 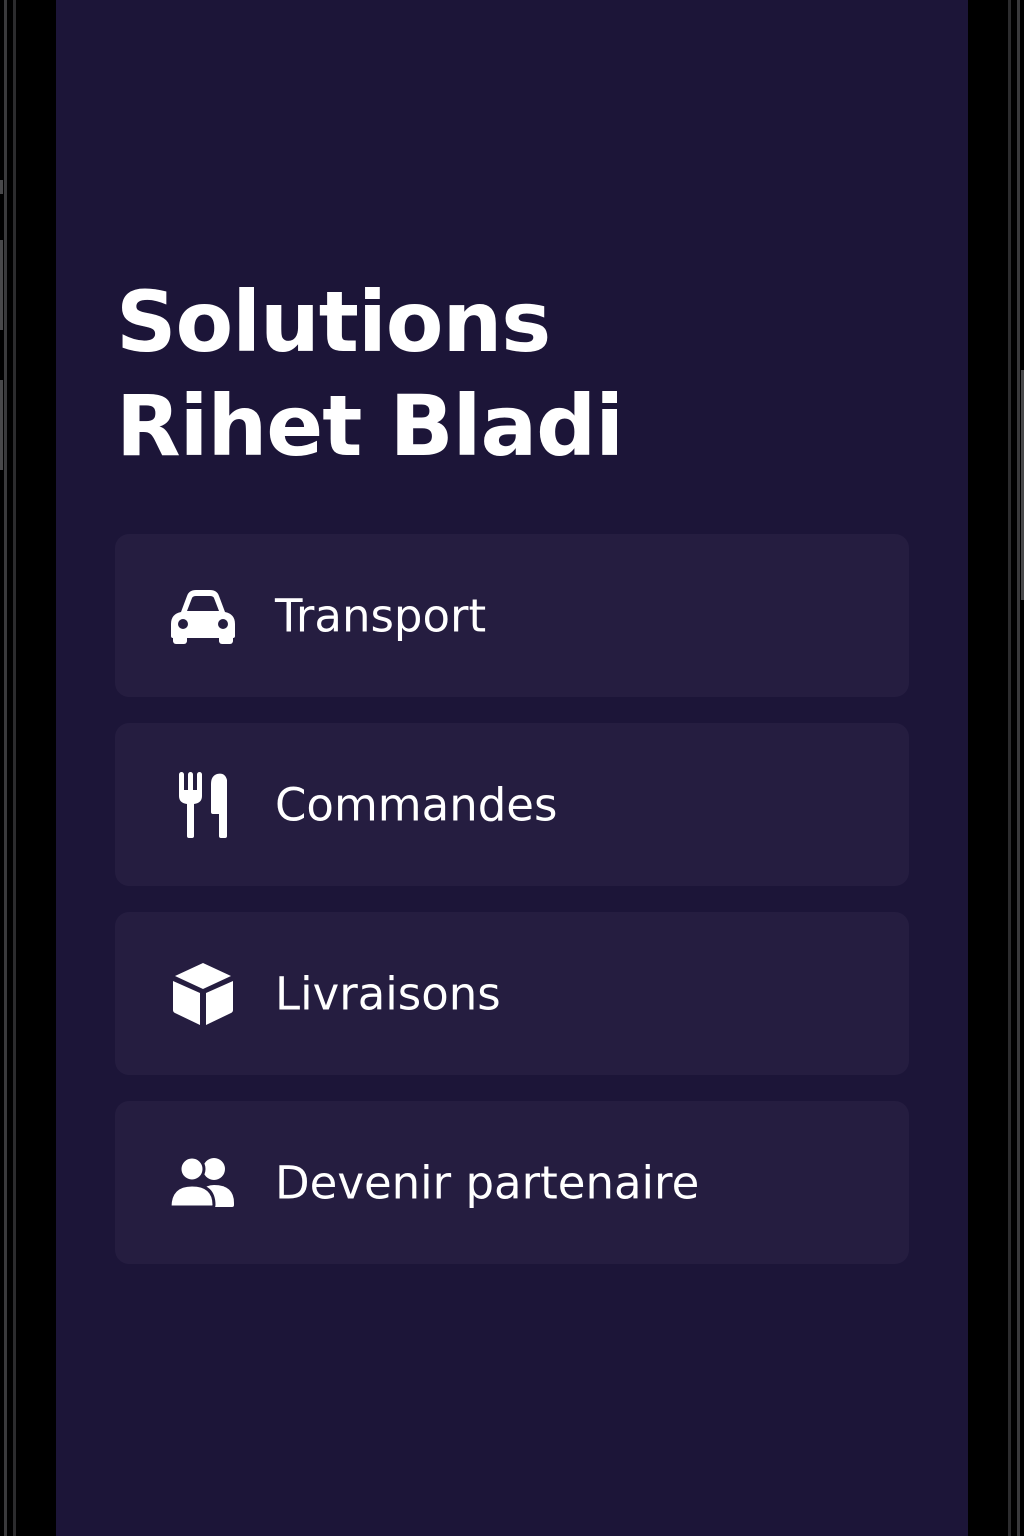 What do you see at coordinates (487, 1182) in the screenshot?
I see `menu-item-label: Devenir partenaire` at bounding box center [487, 1182].